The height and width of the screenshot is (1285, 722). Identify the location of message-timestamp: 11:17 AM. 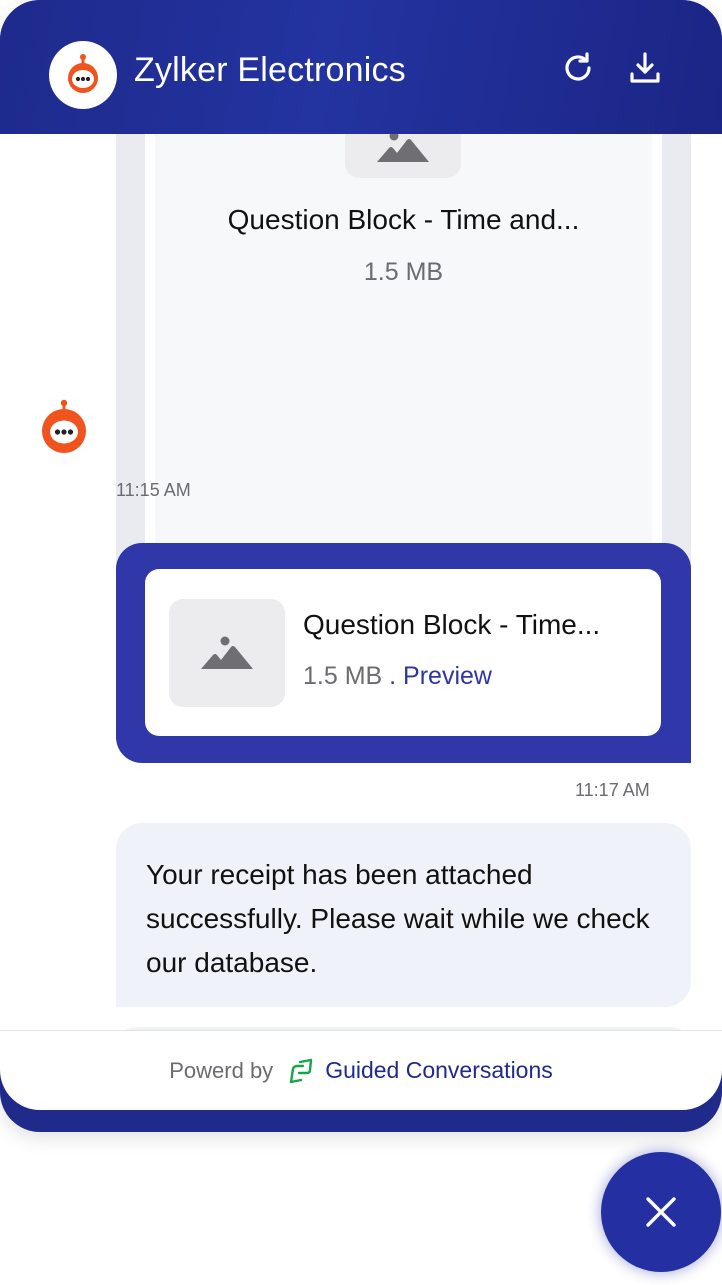
(612, 790).